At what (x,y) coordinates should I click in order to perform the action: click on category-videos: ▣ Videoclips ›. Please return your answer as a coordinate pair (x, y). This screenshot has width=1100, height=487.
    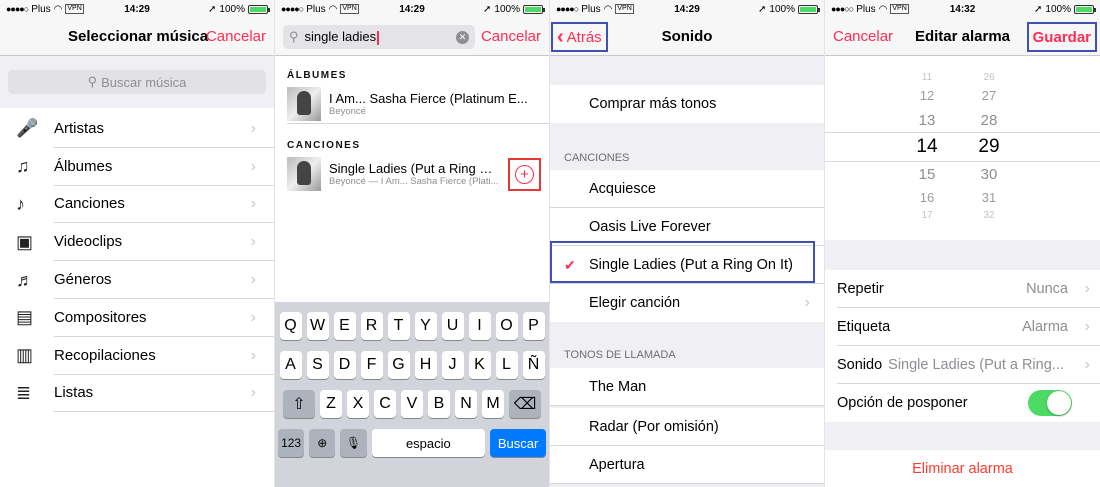
    Looking at the image, I should click on (137, 242).